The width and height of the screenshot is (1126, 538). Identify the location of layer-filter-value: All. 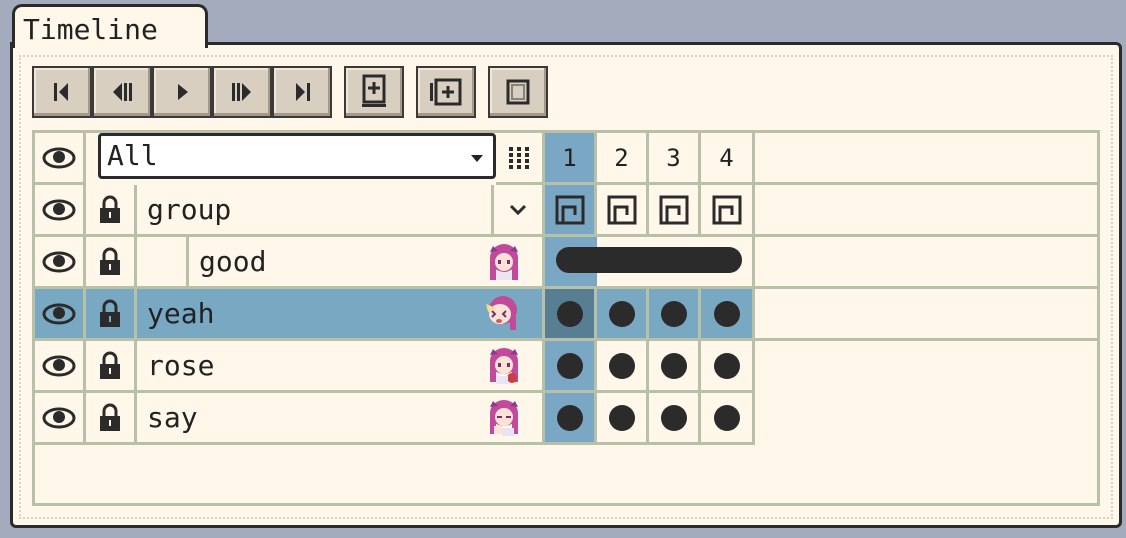
(132, 155).